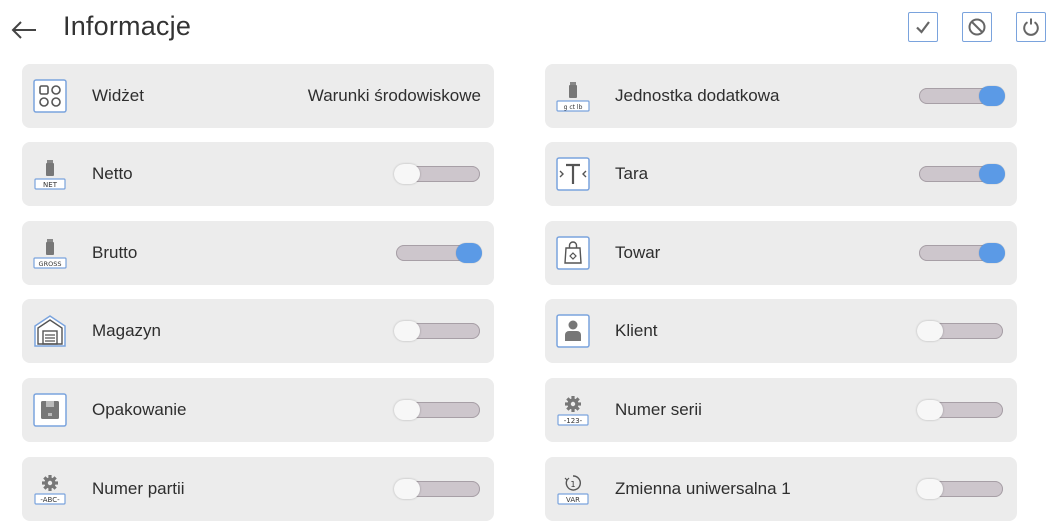  What do you see at coordinates (258, 96) in the screenshot?
I see `setting-widget: Widżet Warunki środowiskowe` at bounding box center [258, 96].